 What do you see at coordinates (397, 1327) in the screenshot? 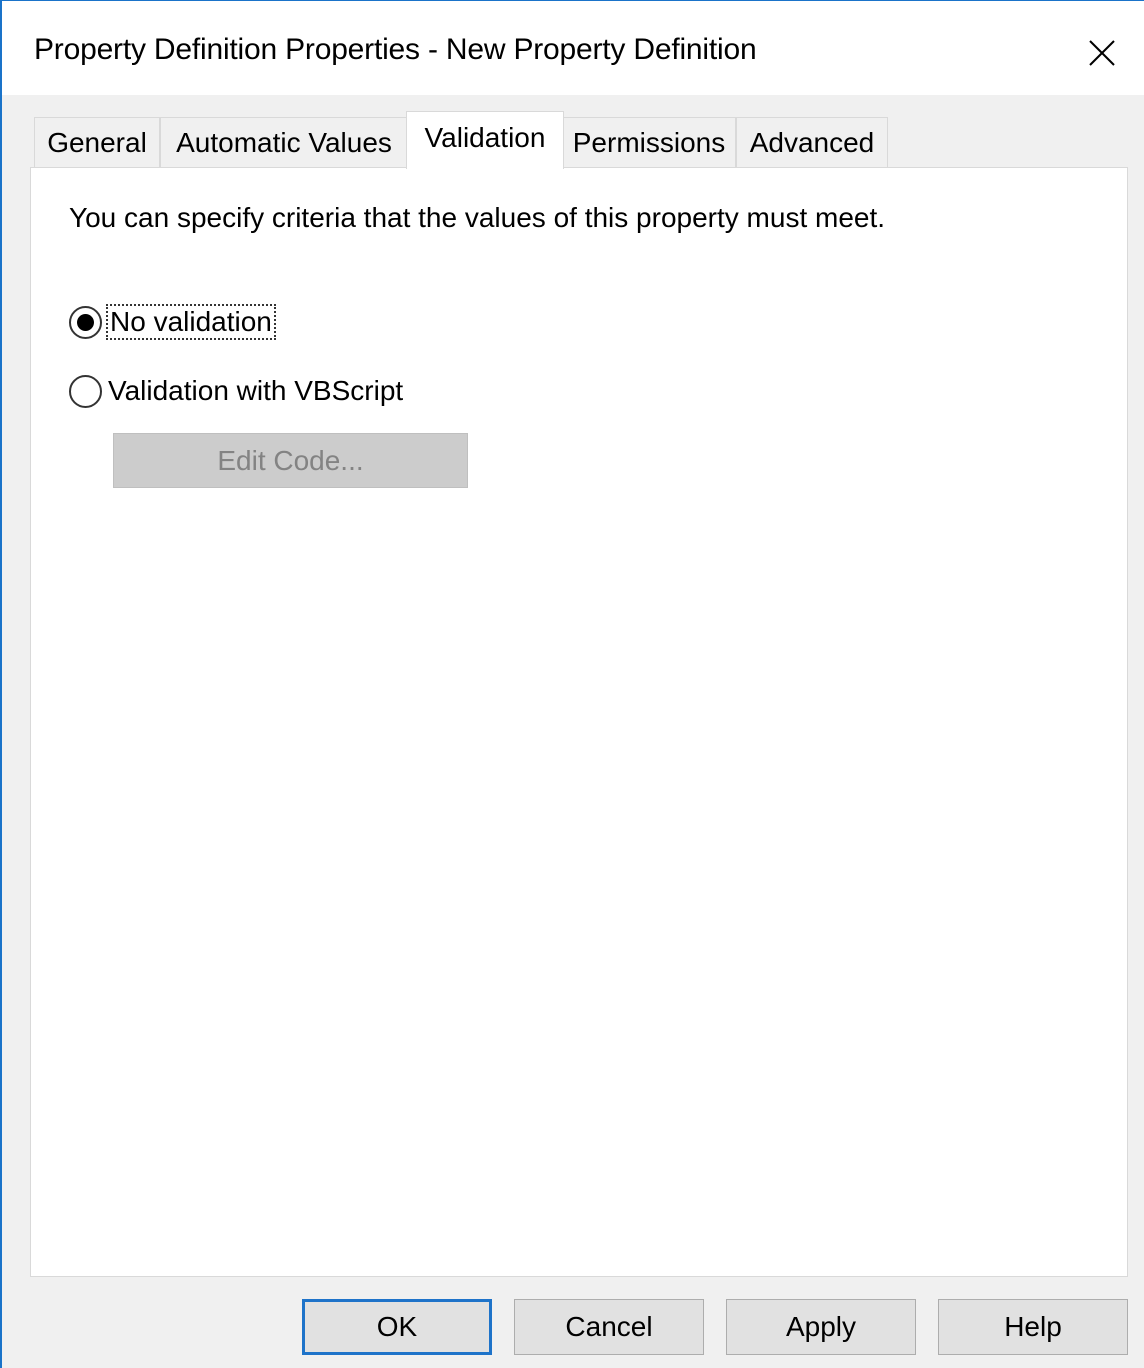
I see `ok-button: OK` at bounding box center [397, 1327].